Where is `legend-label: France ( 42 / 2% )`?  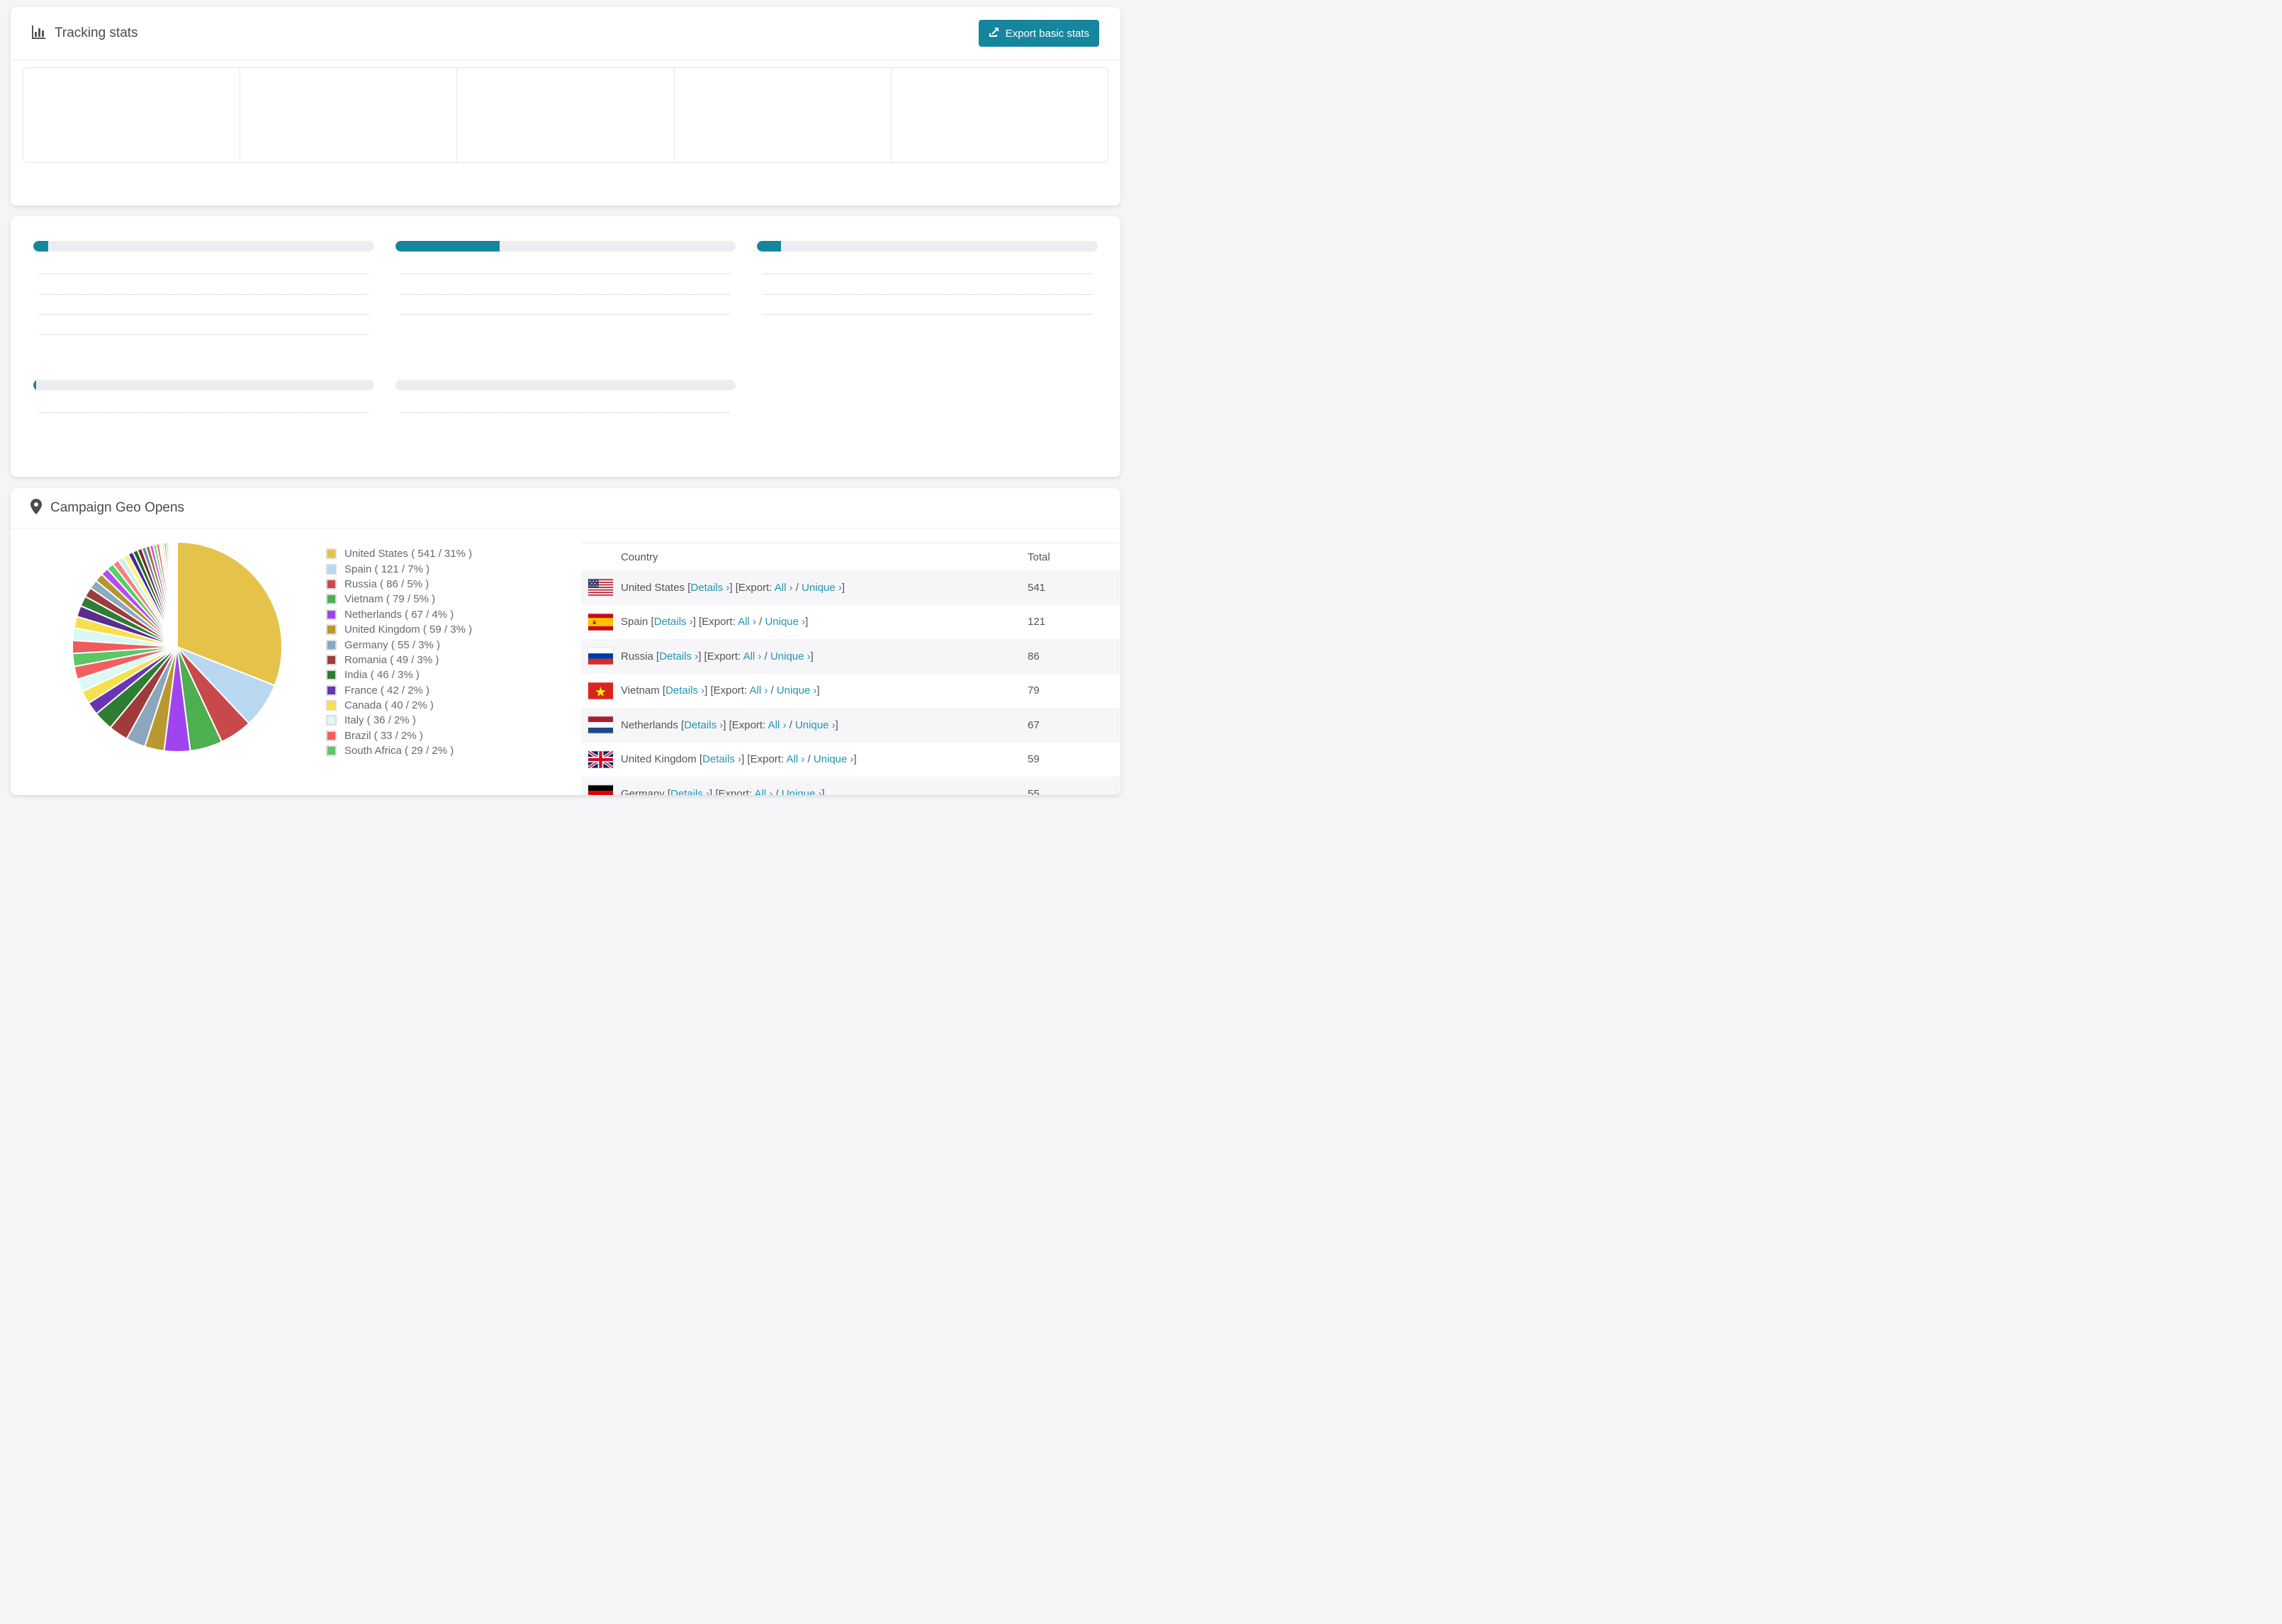 legend-label: France ( 42 / 2% ) is located at coordinates (387, 691).